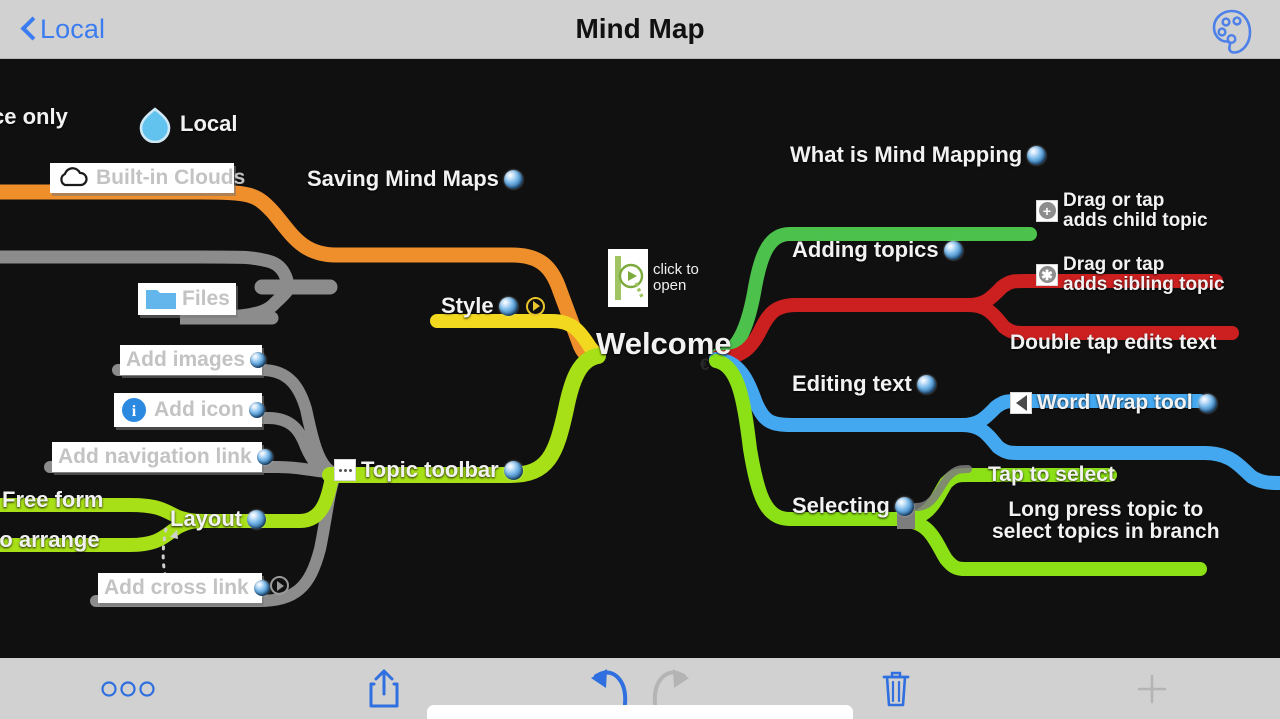 Image resolution: width=1280 pixels, height=719 pixels. What do you see at coordinates (218, 519) in the screenshot?
I see `node-layout: Layout` at bounding box center [218, 519].